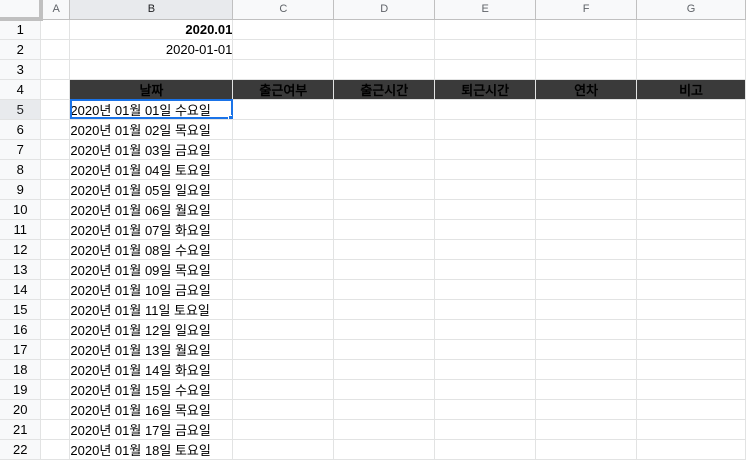  Describe the element at coordinates (151, 289) in the screenshot. I see `cell-B14: 2020년 01월 10일 금요일` at that location.